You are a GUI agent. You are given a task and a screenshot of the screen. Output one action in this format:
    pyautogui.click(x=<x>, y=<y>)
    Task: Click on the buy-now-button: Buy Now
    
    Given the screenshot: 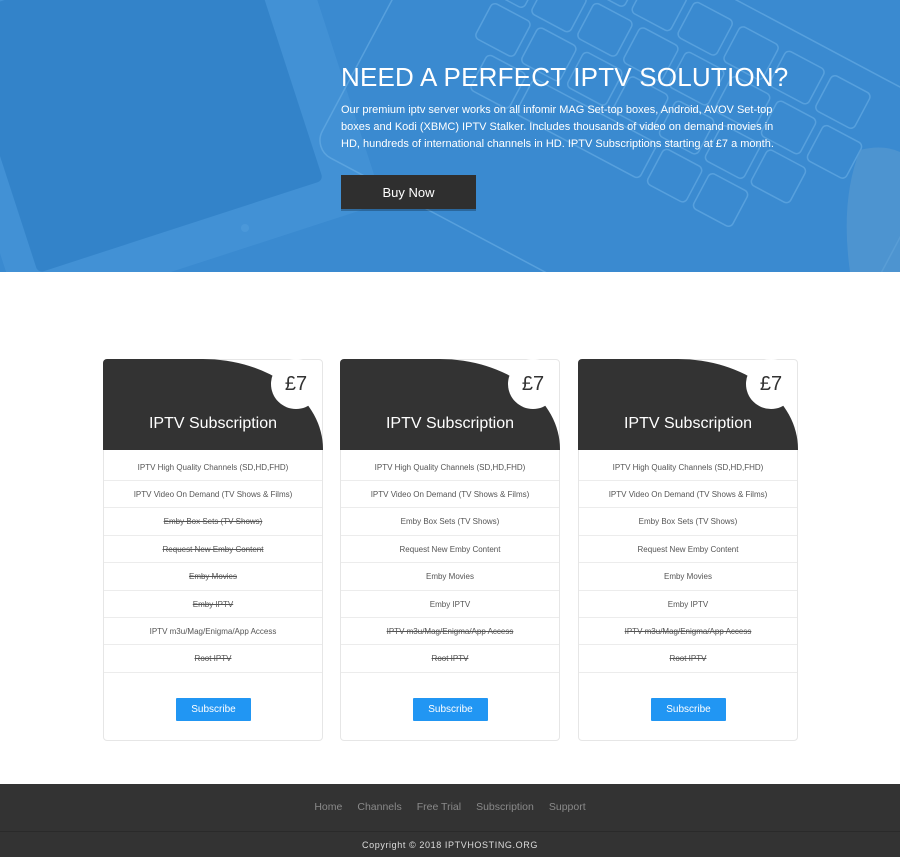 What is the action you would take?
    pyautogui.click(x=408, y=192)
    